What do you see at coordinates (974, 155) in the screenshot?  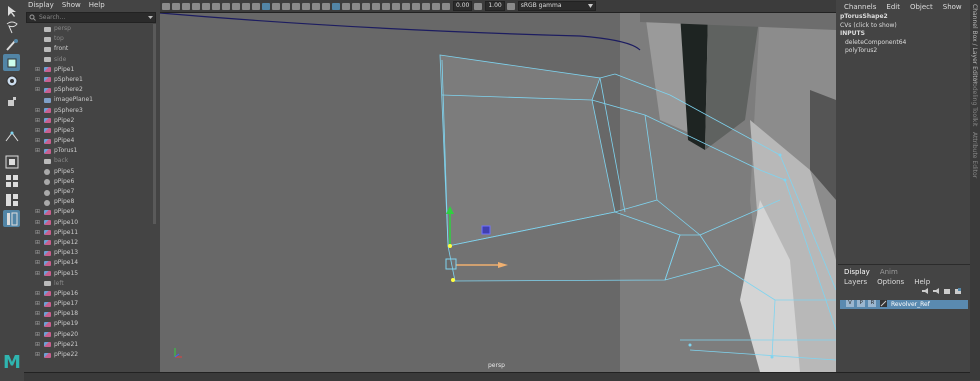 I see `tab-attribute-editor: Attribute Editor` at bounding box center [974, 155].